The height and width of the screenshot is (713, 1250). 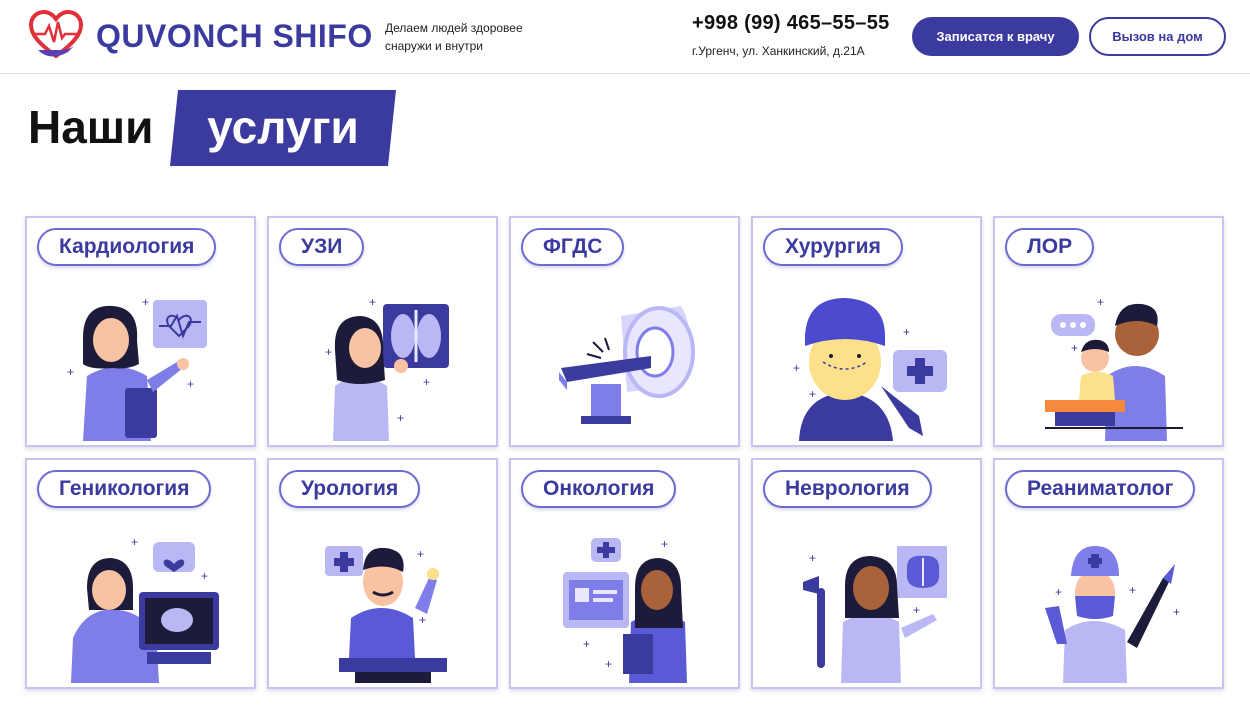 I want to click on service-card-label: ФГДС, so click(x=573, y=247).